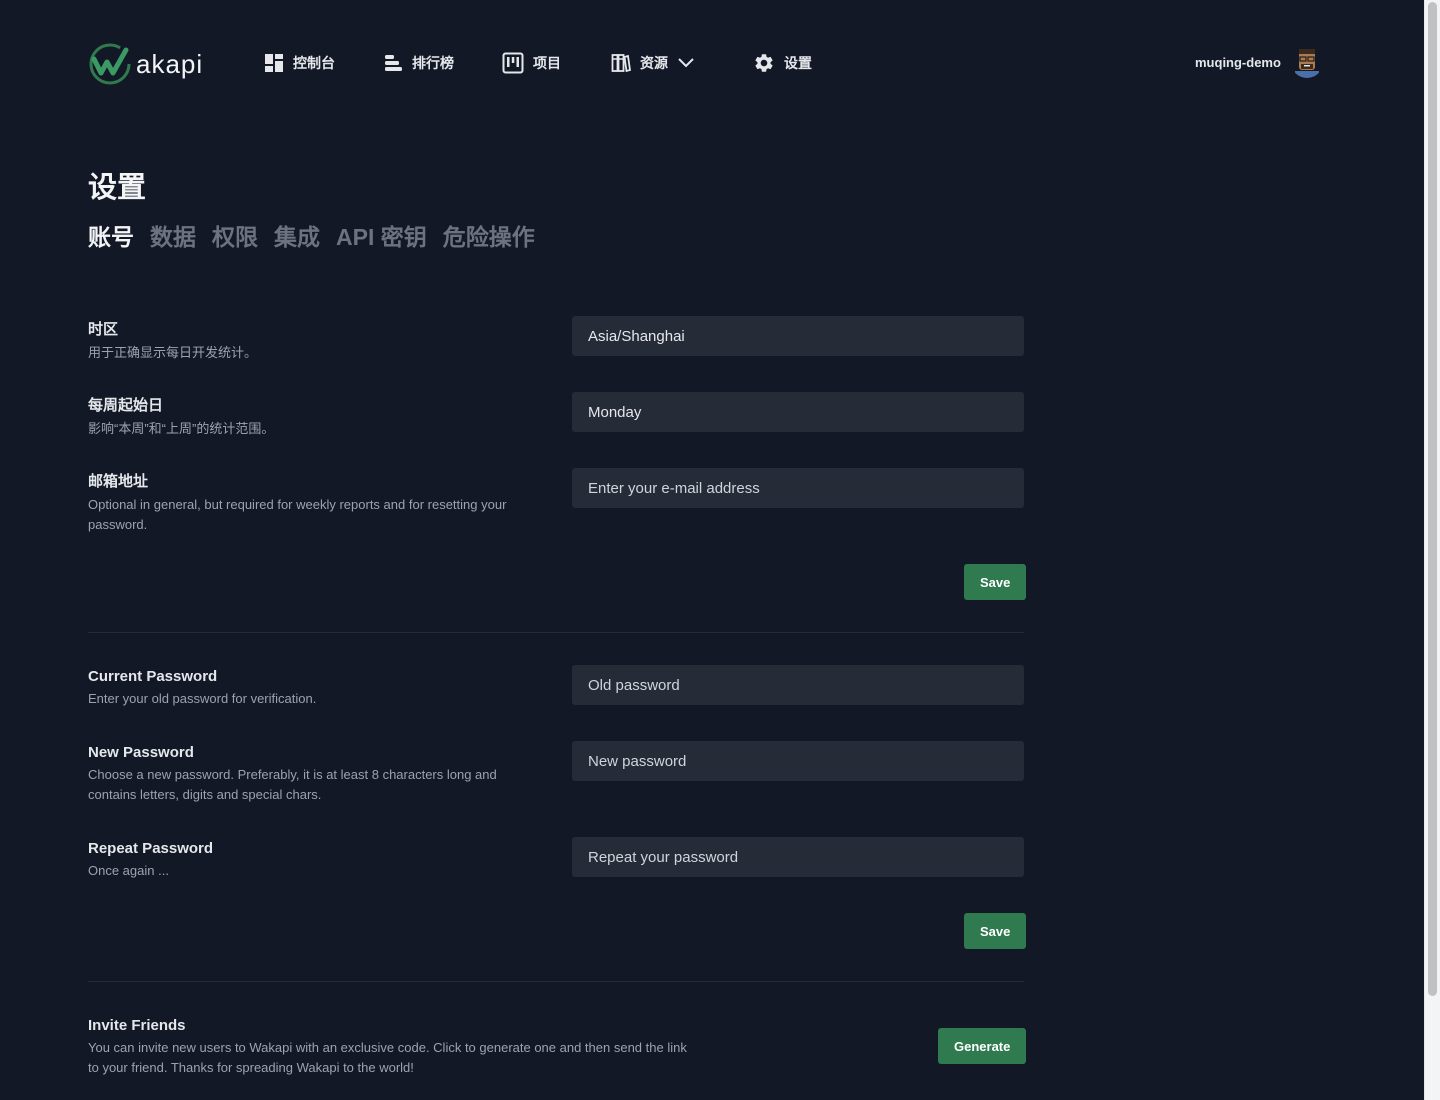 The height and width of the screenshot is (1100, 1440). What do you see at coordinates (798, 761) in the screenshot?
I see `new-password-input` at bounding box center [798, 761].